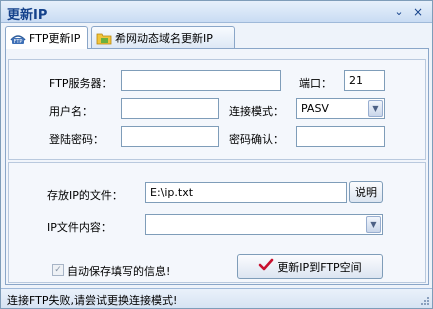 The width and height of the screenshot is (433, 309). I want to click on collapse-button: ⌄, so click(399, 12).